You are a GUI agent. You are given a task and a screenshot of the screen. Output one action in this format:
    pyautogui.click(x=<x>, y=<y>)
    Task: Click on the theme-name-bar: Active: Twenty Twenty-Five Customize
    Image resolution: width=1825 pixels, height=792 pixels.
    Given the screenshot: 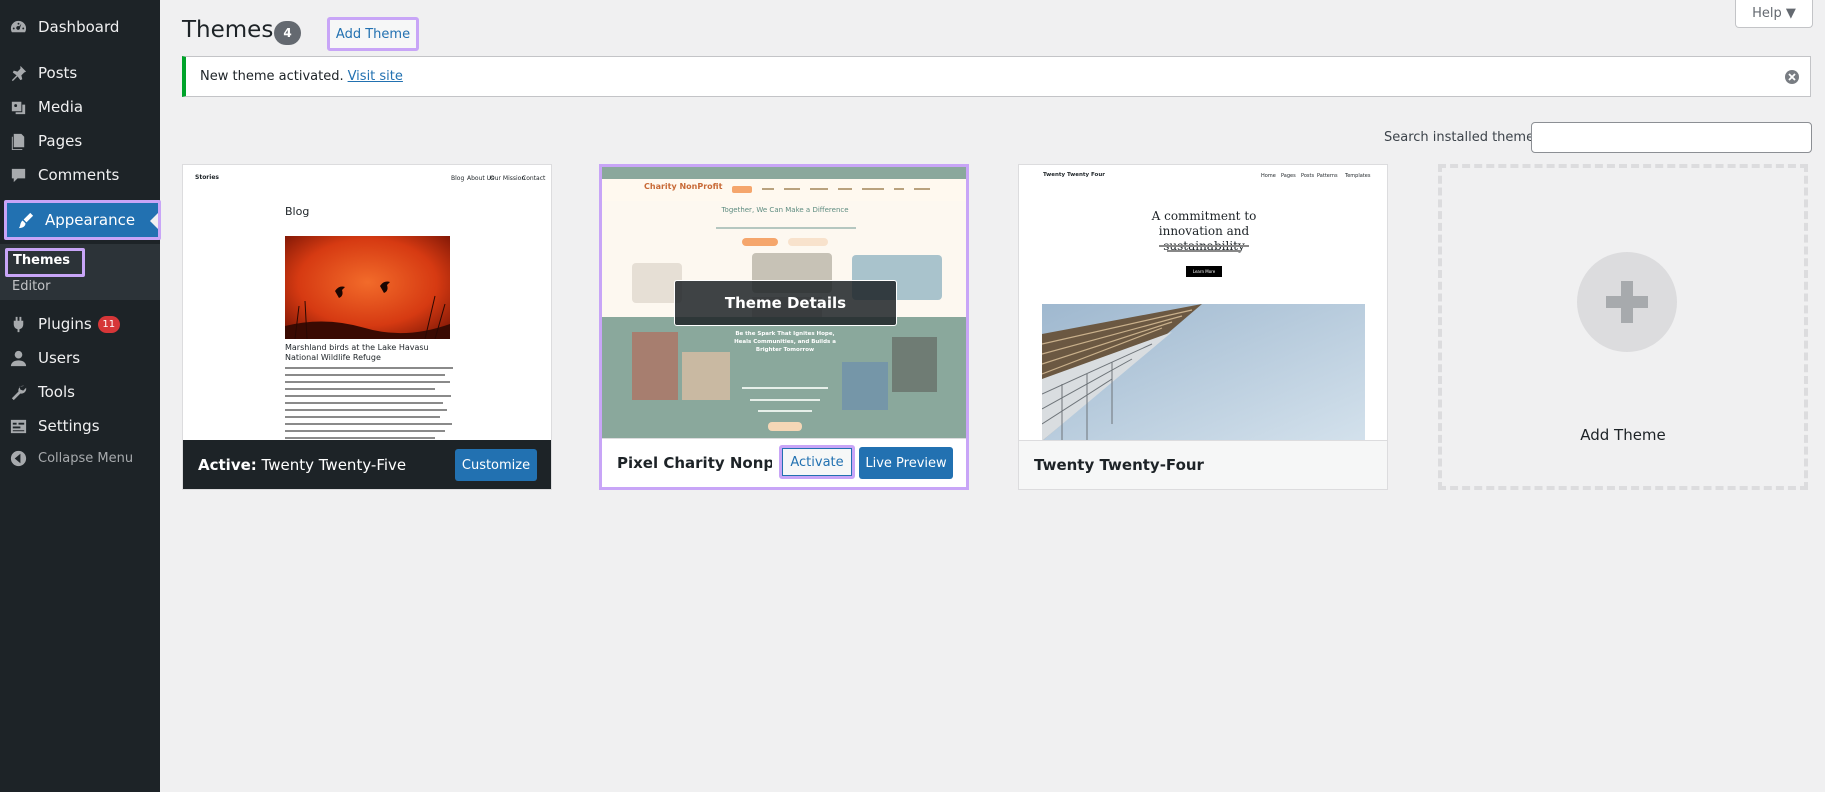 What is the action you would take?
    pyautogui.click(x=367, y=464)
    